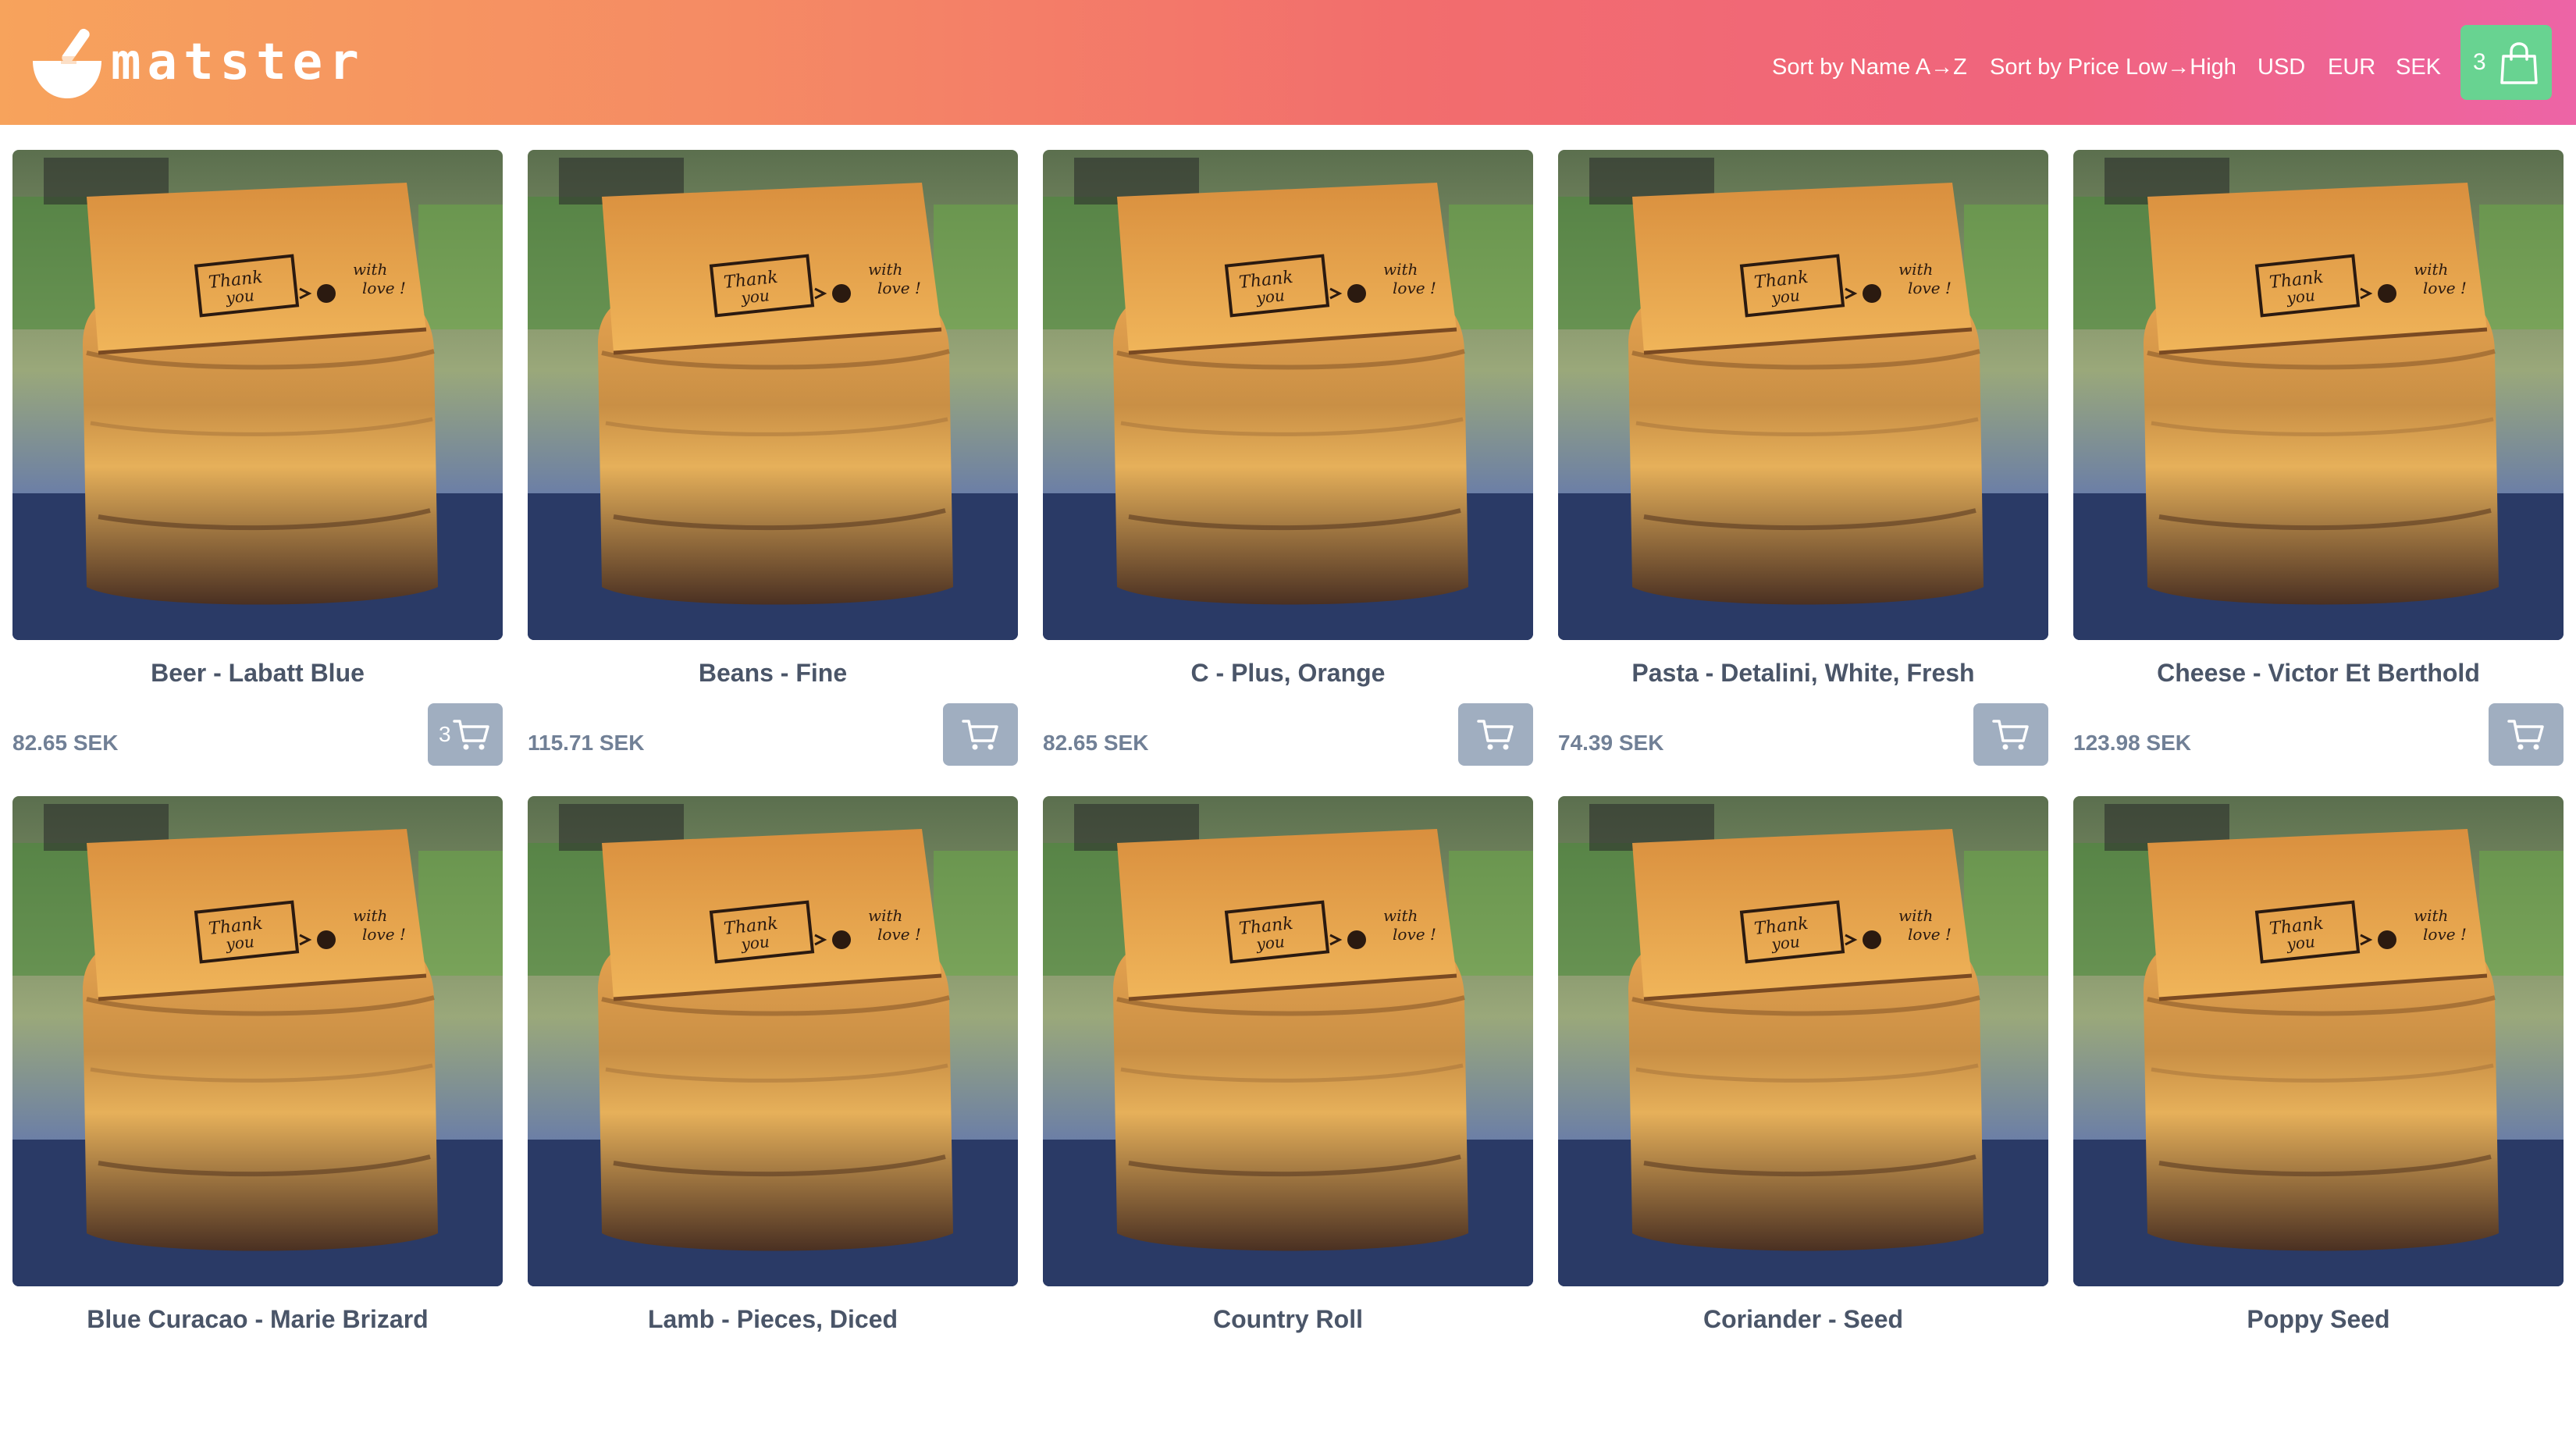 Image resolution: width=2576 pixels, height=1444 pixels. I want to click on product-price: 123.98 SEK, so click(2132, 743).